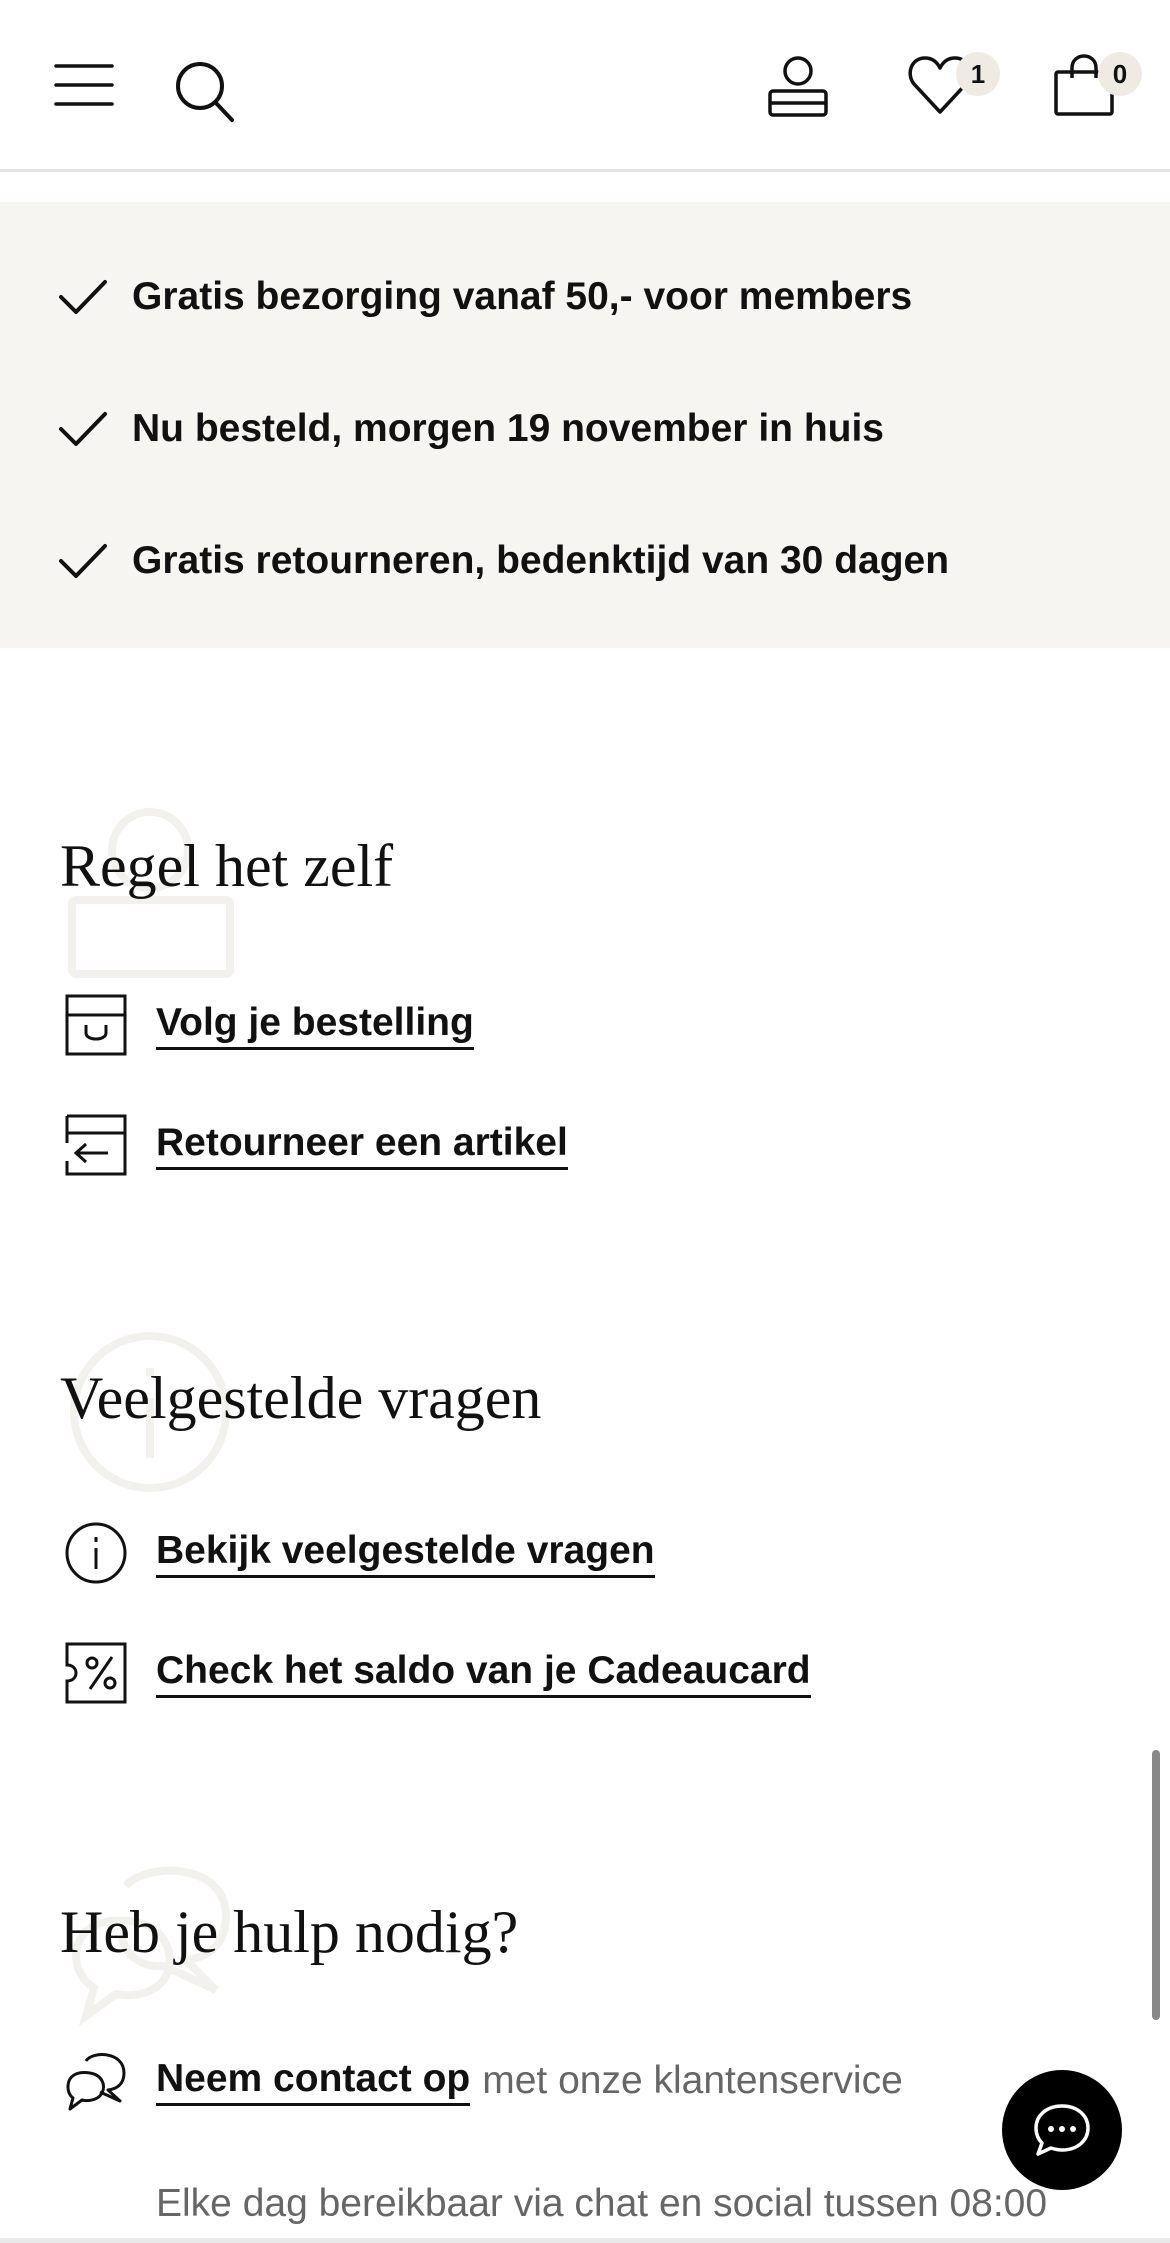 The width and height of the screenshot is (1170, 2243). I want to click on chat-icon, so click(1062, 2130).